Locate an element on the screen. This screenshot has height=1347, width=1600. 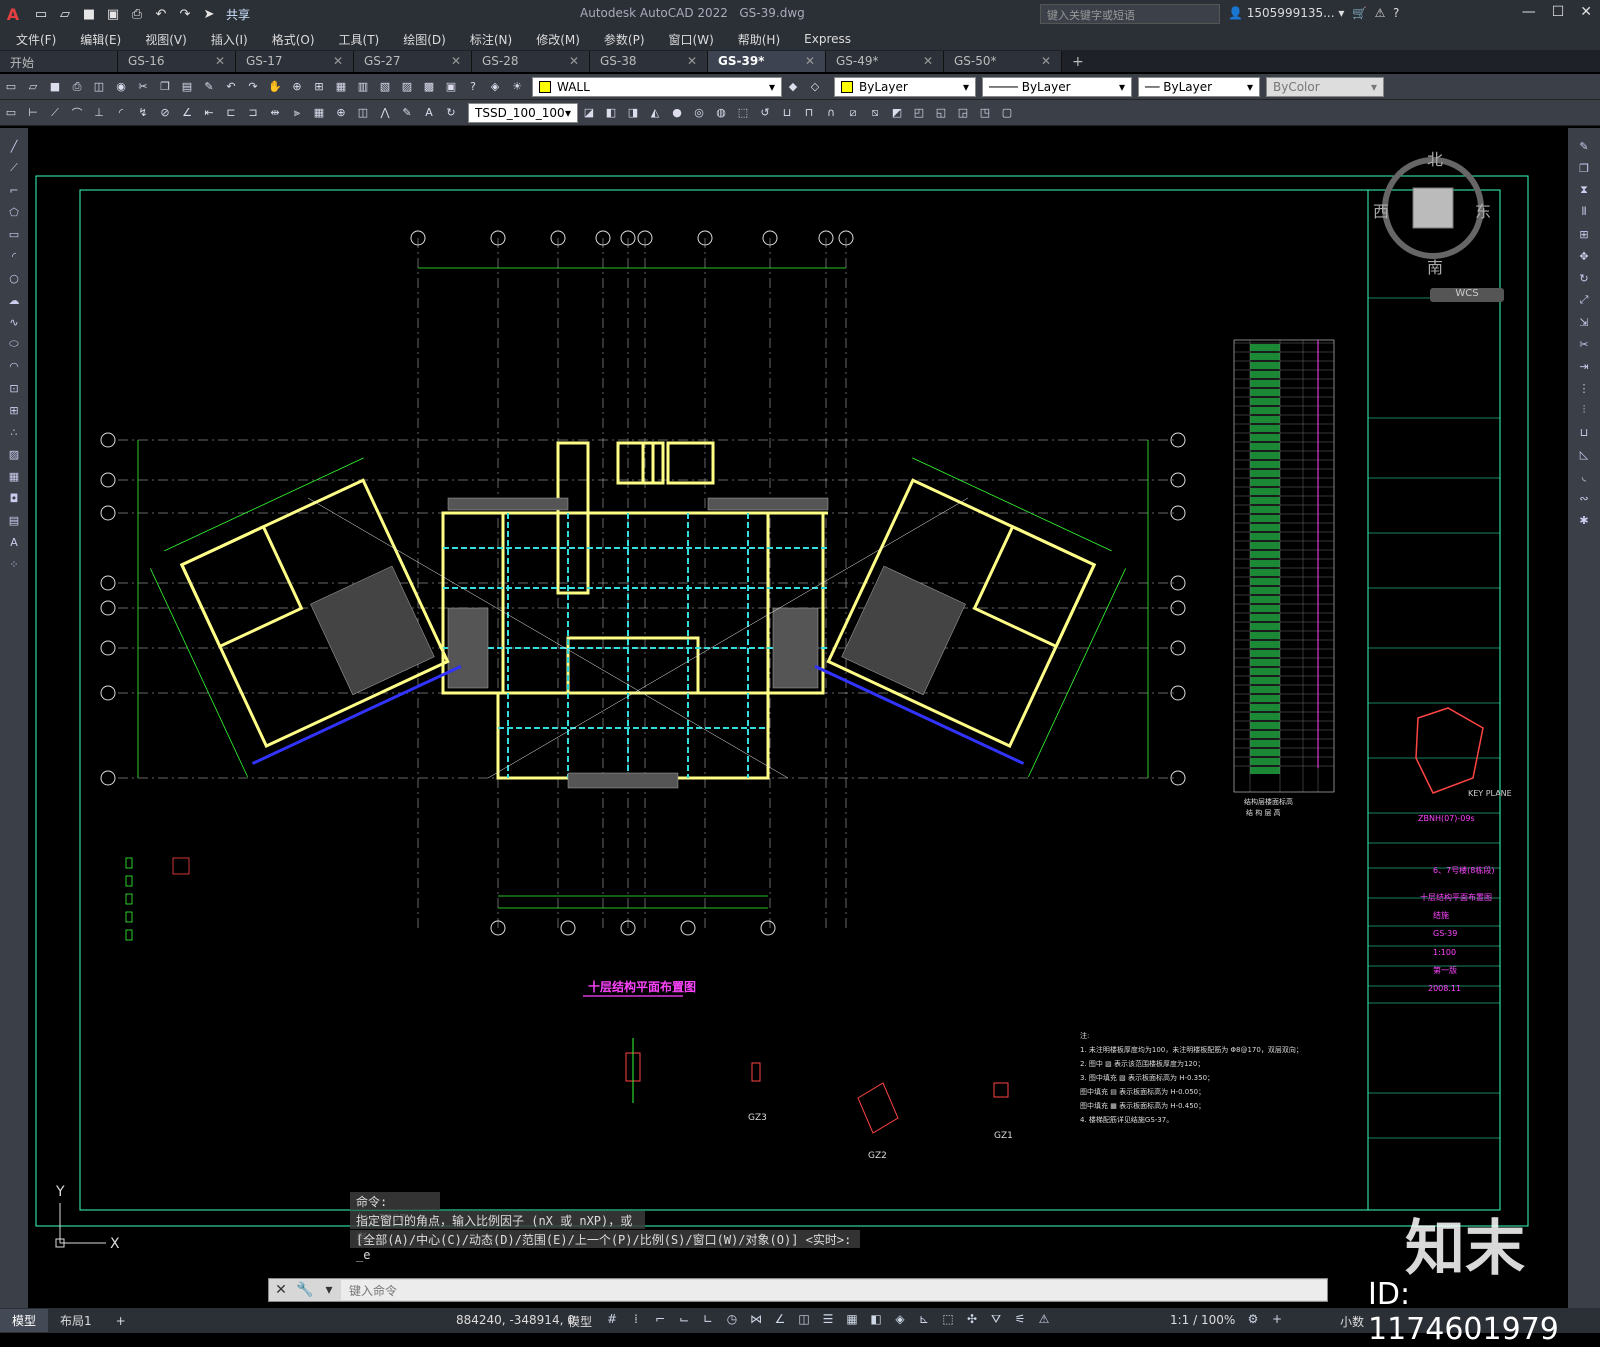
subtract-icon: ⊓ is located at coordinates (809, 113).